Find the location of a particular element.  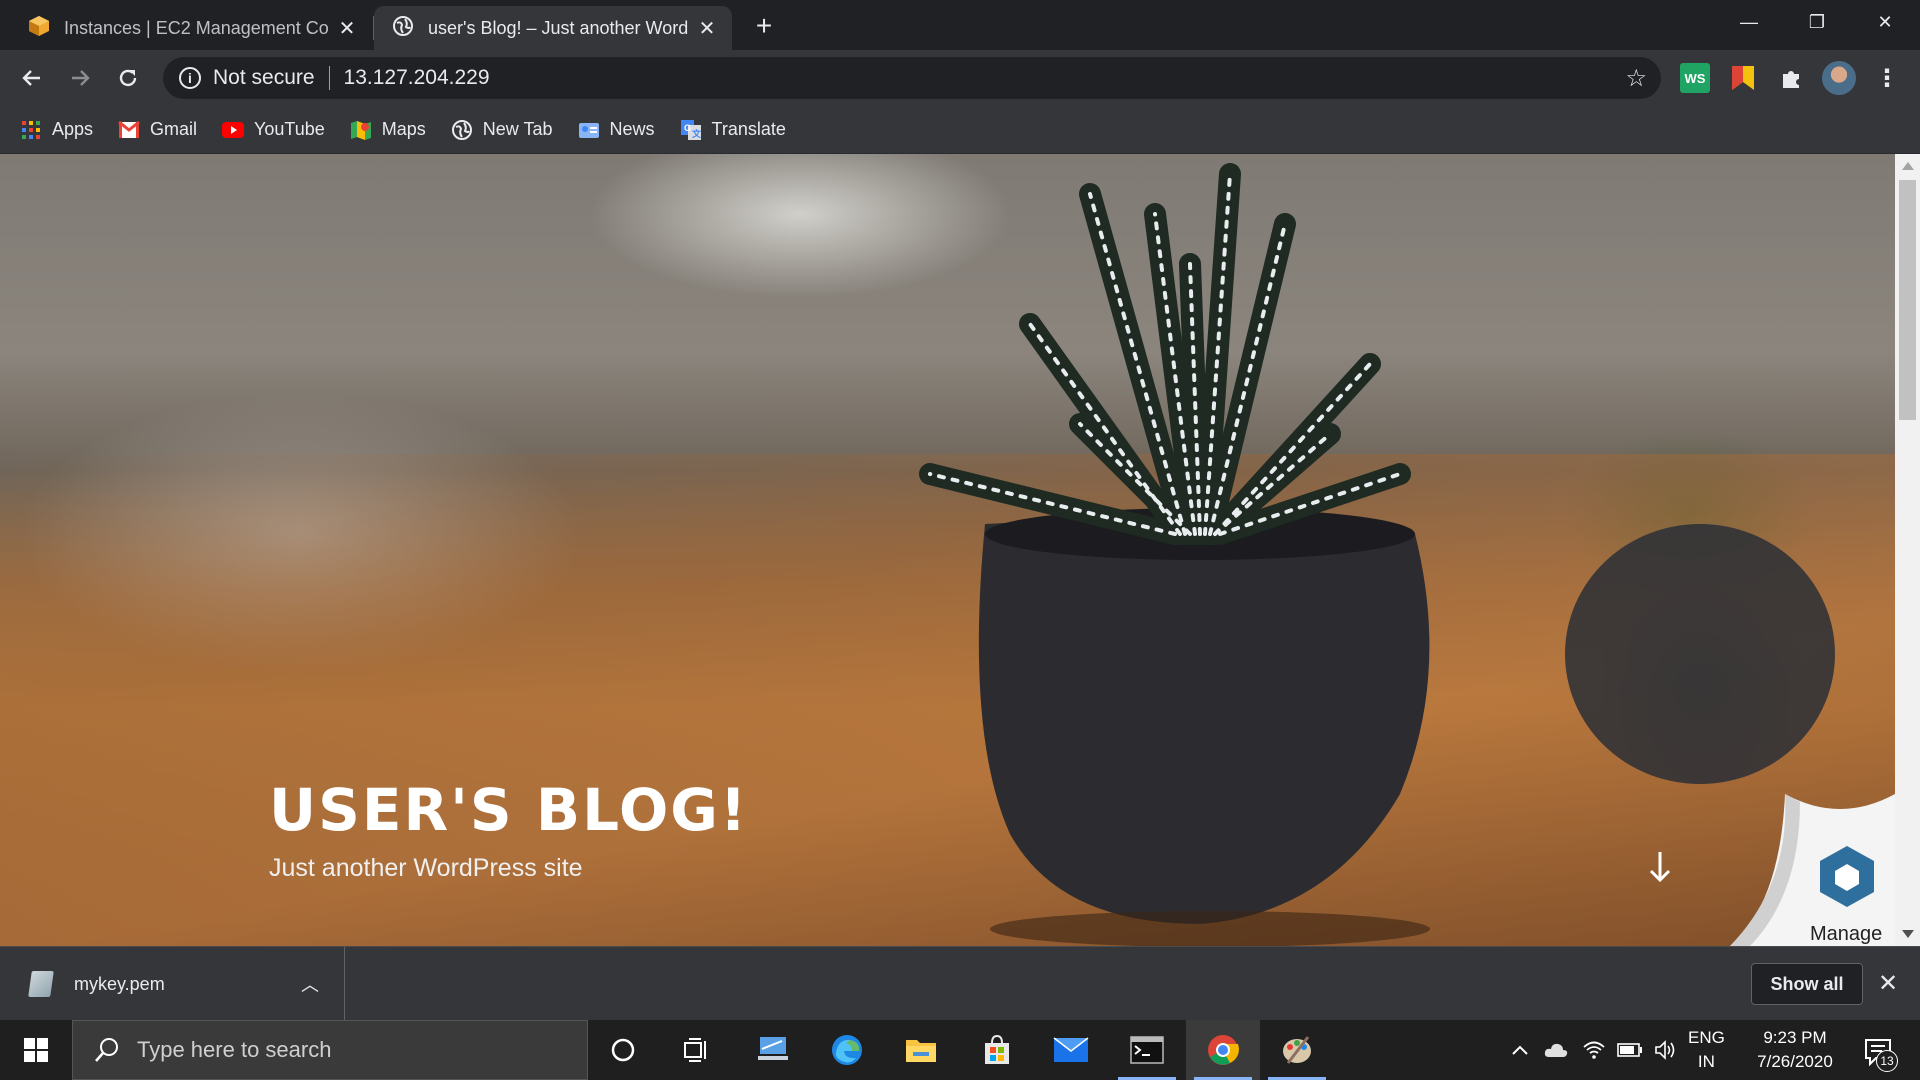

youtube-icon is located at coordinates (233, 130).